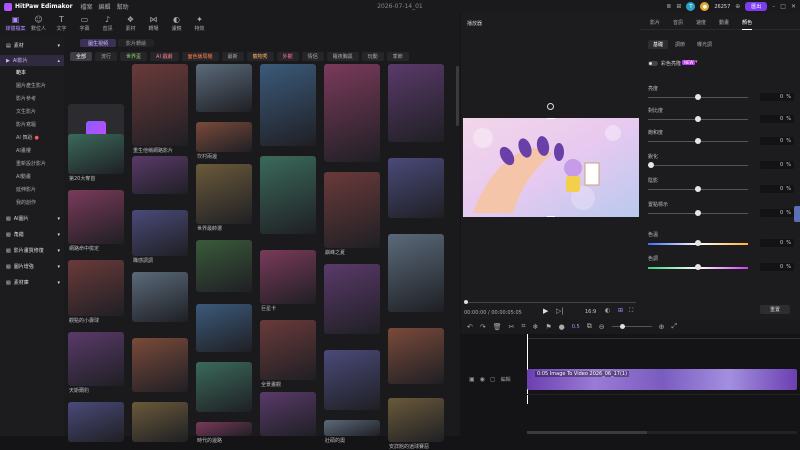  I want to click on maximize-icon: □, so click(783, 6).